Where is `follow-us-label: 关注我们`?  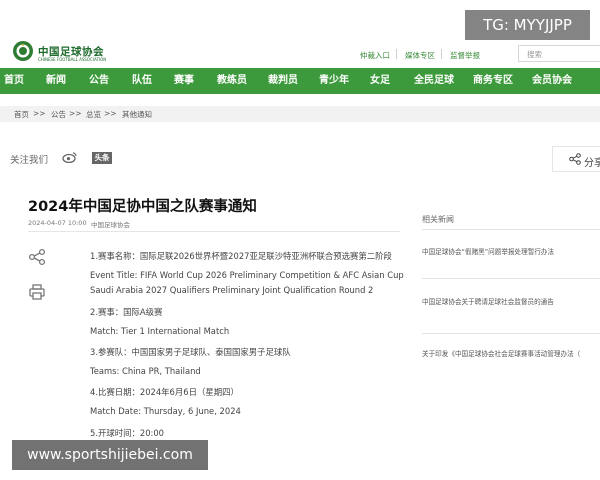 follow-us-label: 关注我们 is located at coordinates (29, 160).